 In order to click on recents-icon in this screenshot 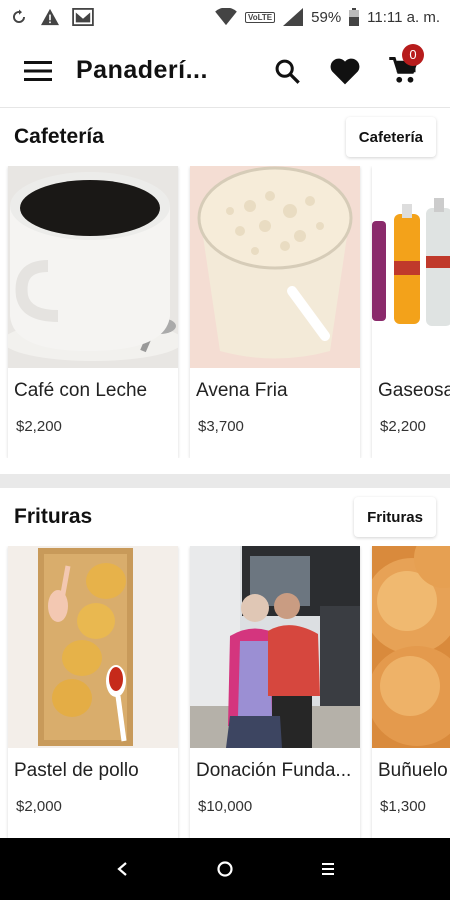, I will do `click(328, 869)`.